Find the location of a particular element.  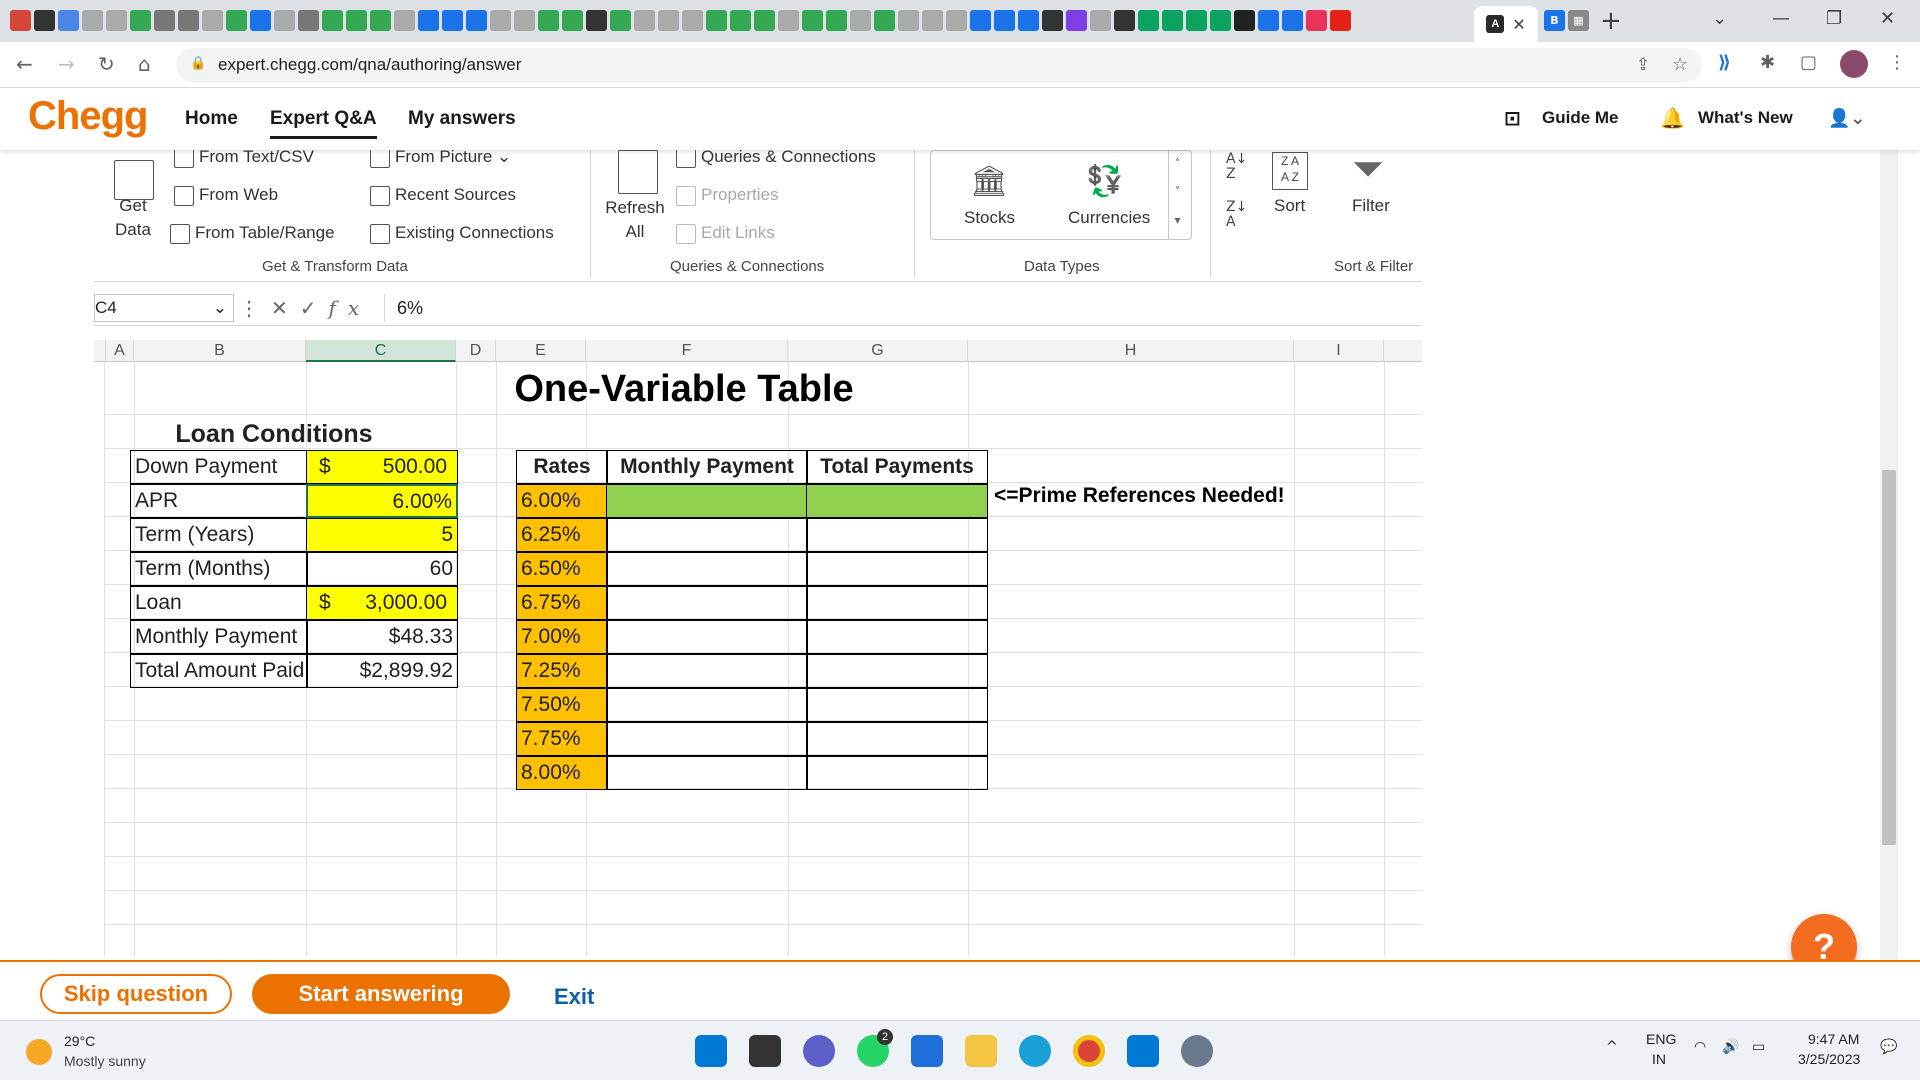

nav-home: Home is located at coordinates (211, 119).